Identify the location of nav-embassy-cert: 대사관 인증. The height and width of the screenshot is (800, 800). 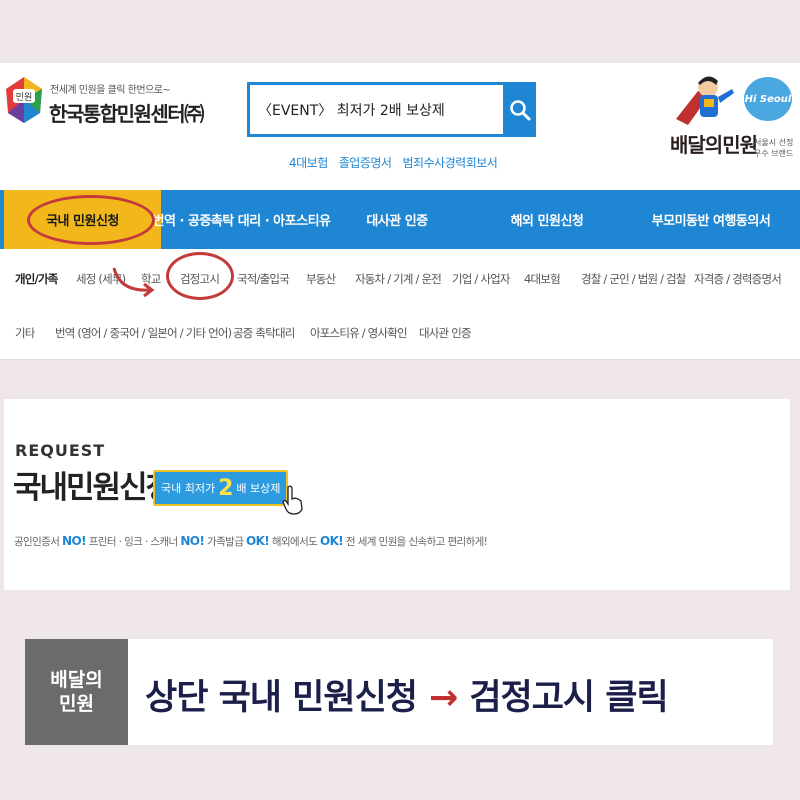
(397, 219).